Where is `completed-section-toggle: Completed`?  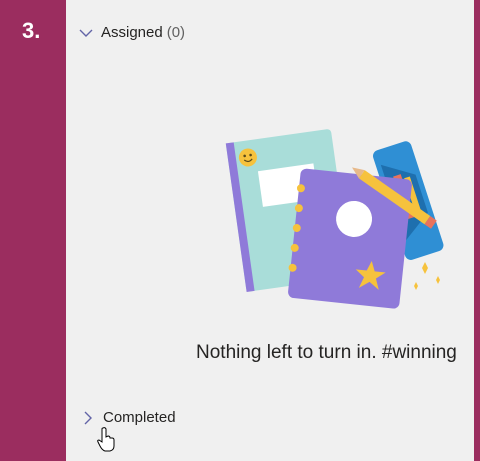
completed-section-toggle: Completed is located at coordinates (128, 417).